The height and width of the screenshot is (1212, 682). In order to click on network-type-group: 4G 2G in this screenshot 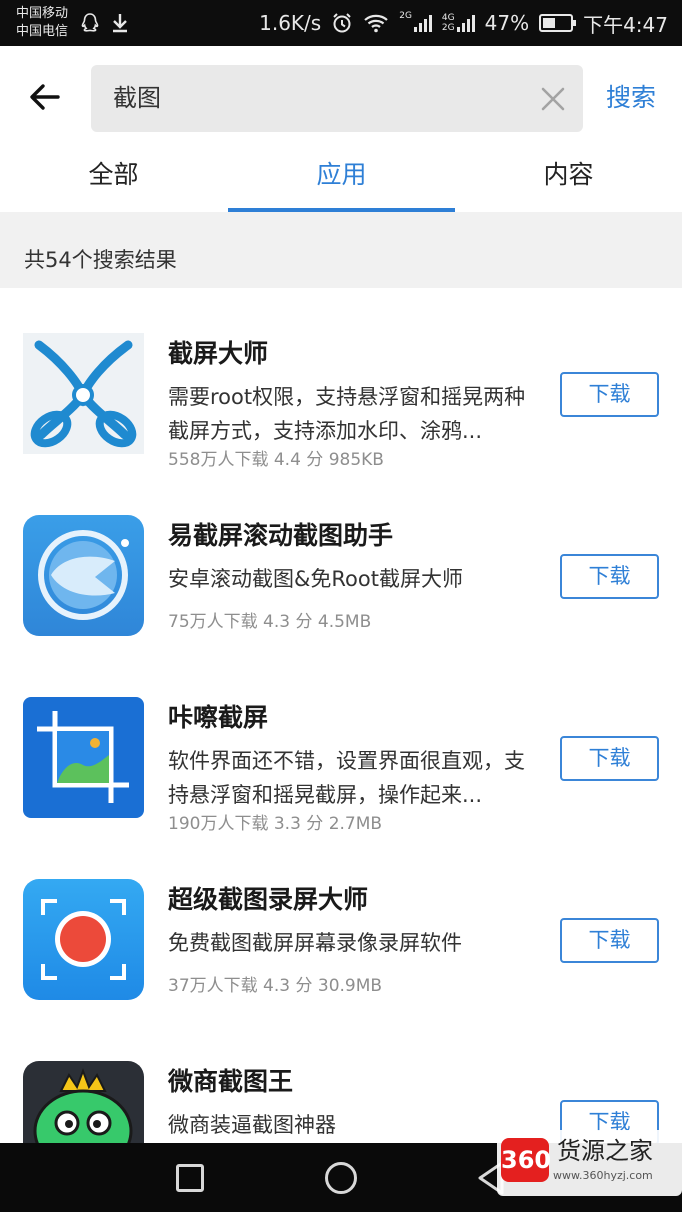, I will do `click(448, 23)`.